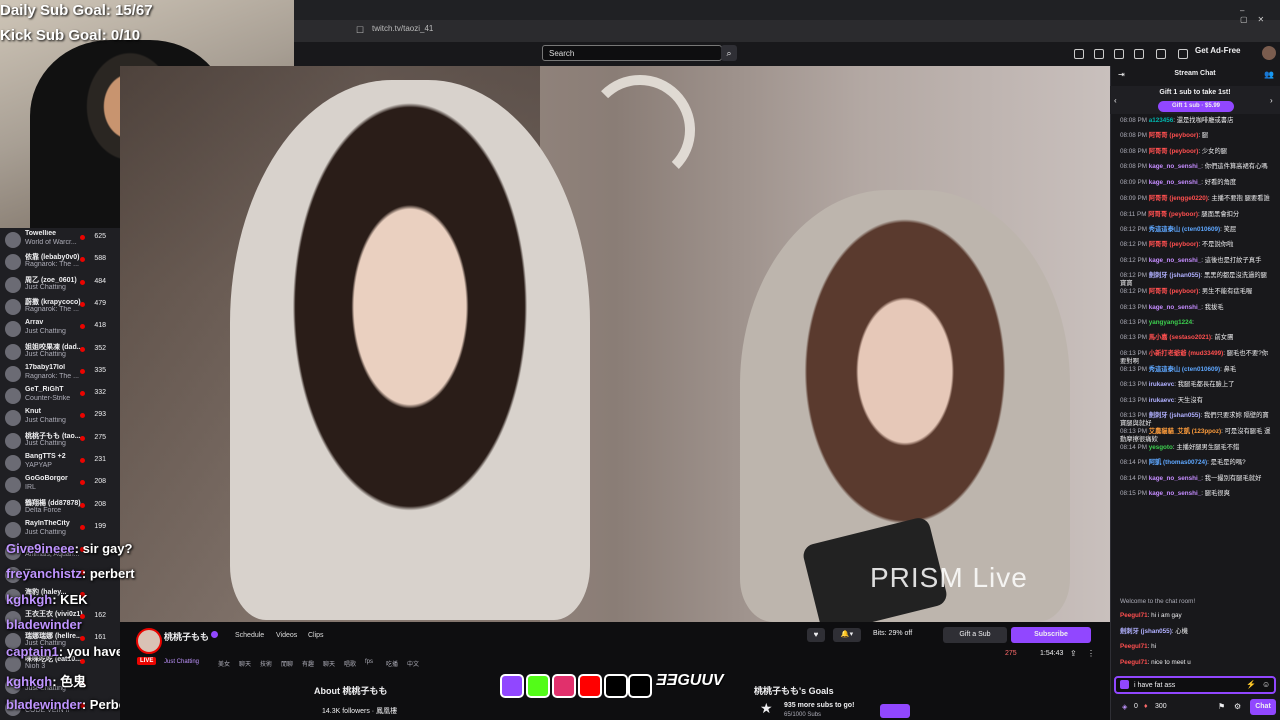 The image size is (1280, 720). Describe the element at coordinates (1161, 120) in the screenshot. I see `chat-username: a123456` at that location.